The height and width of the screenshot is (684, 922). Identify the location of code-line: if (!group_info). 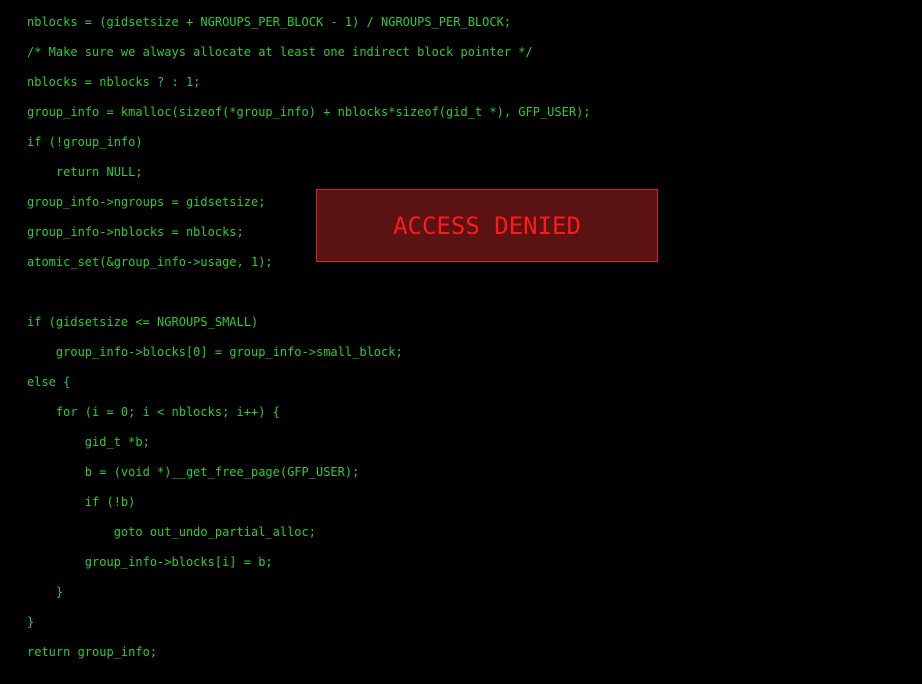
(85, 142).